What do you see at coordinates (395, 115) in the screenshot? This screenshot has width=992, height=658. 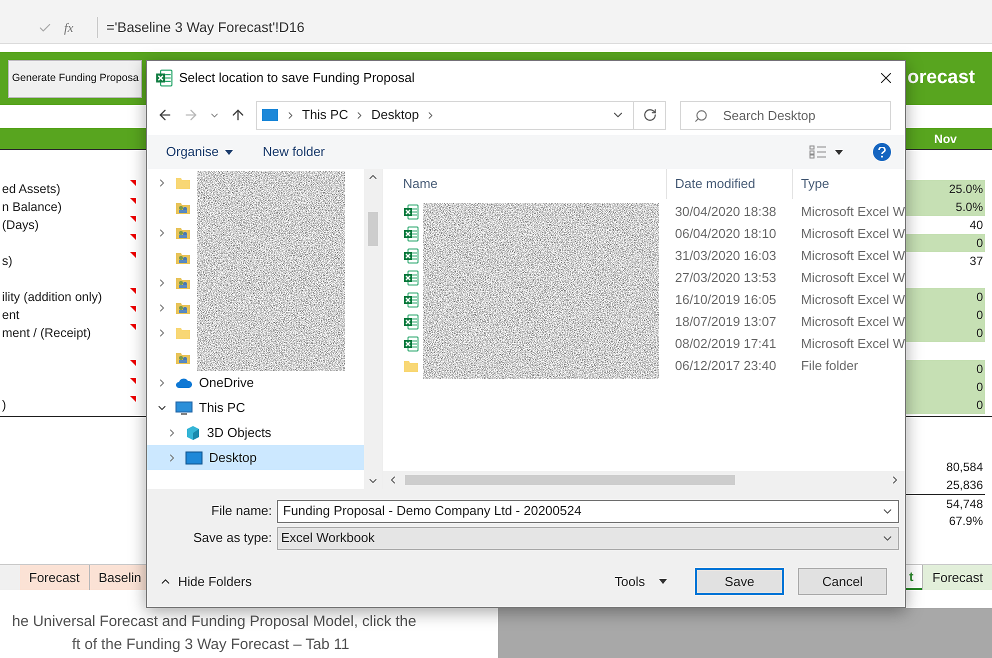 I see `breadcrumb-item: Desktop` at bounding box center [395, 115].